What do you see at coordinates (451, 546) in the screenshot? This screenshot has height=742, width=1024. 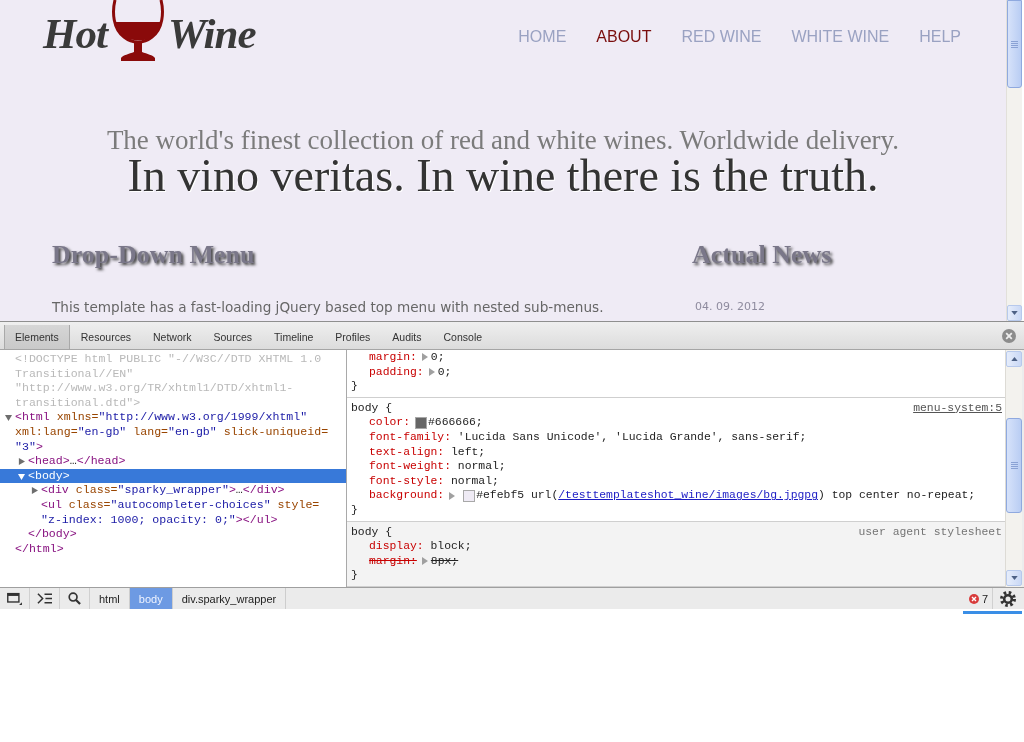 I see `property-value: block;` at bounding box center [451, 546].